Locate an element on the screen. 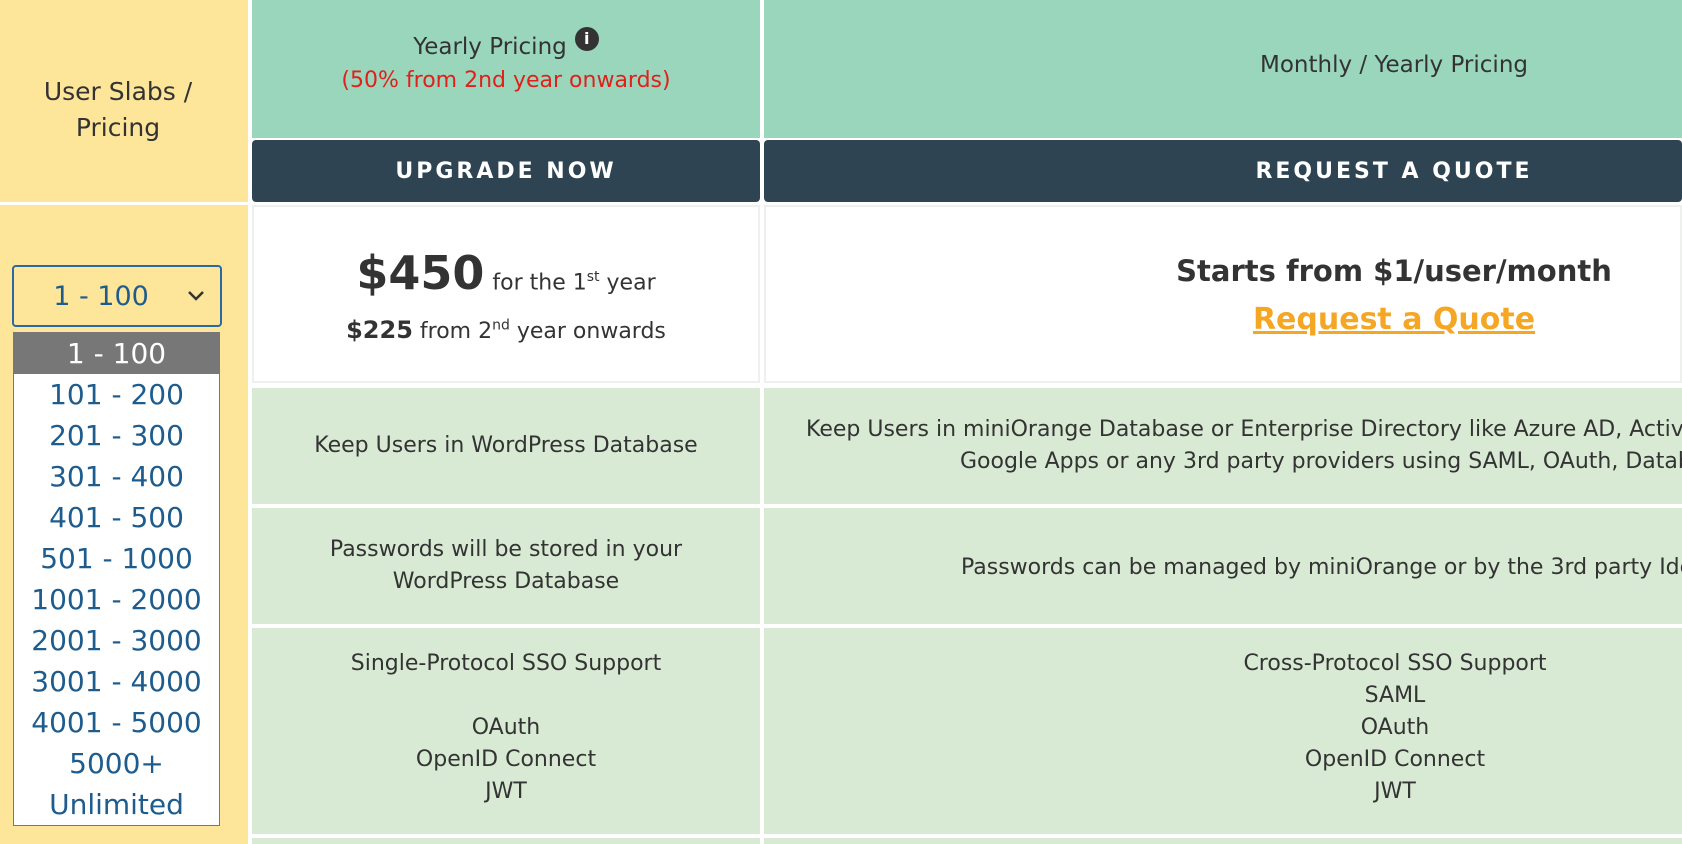 This screenshot has height=844, width=1682. slab-select-value: 1 - 100 is located at coordinates (101, 296).